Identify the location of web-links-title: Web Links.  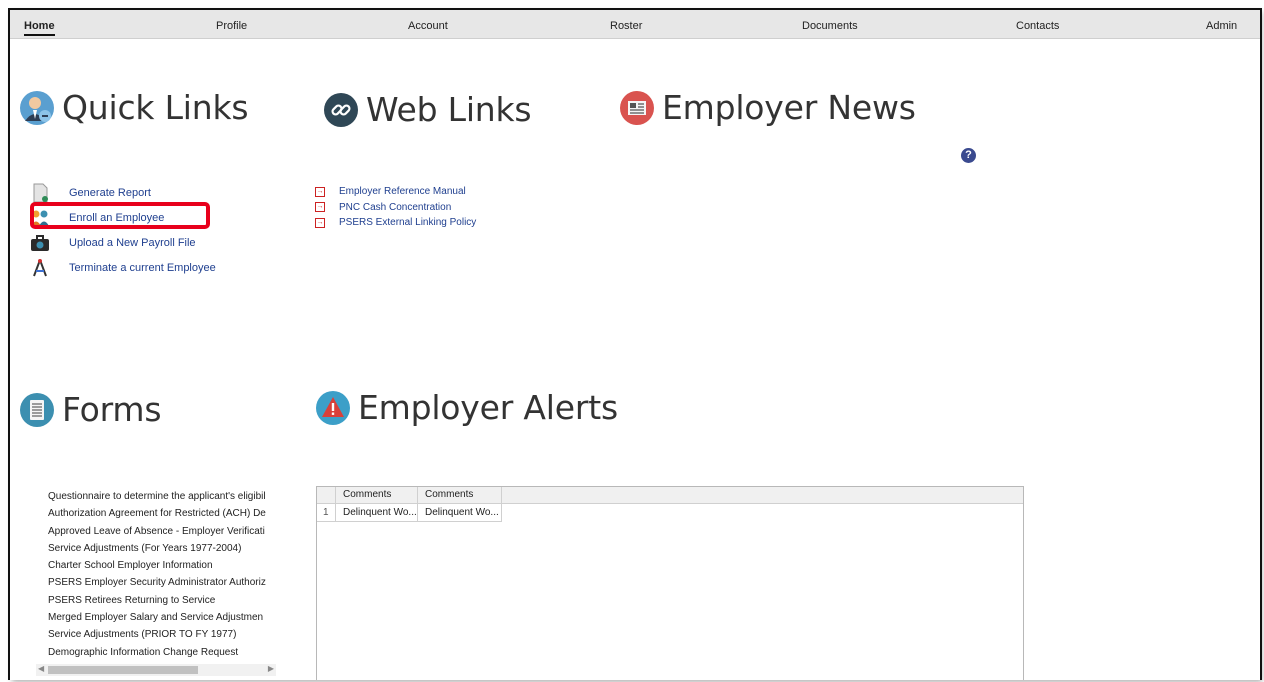
(449, 109).